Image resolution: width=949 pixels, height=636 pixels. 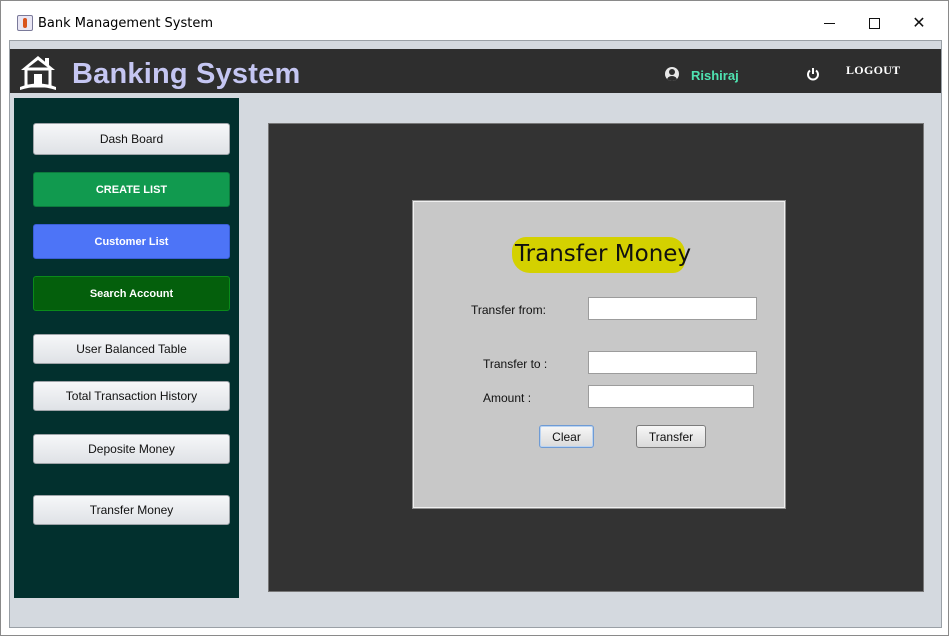 What do you see at coordinates (131, 349) in the screenshot?
I see `nav-user-balanced-table-button: User Balanced Table` at bounding box center [131, 349].